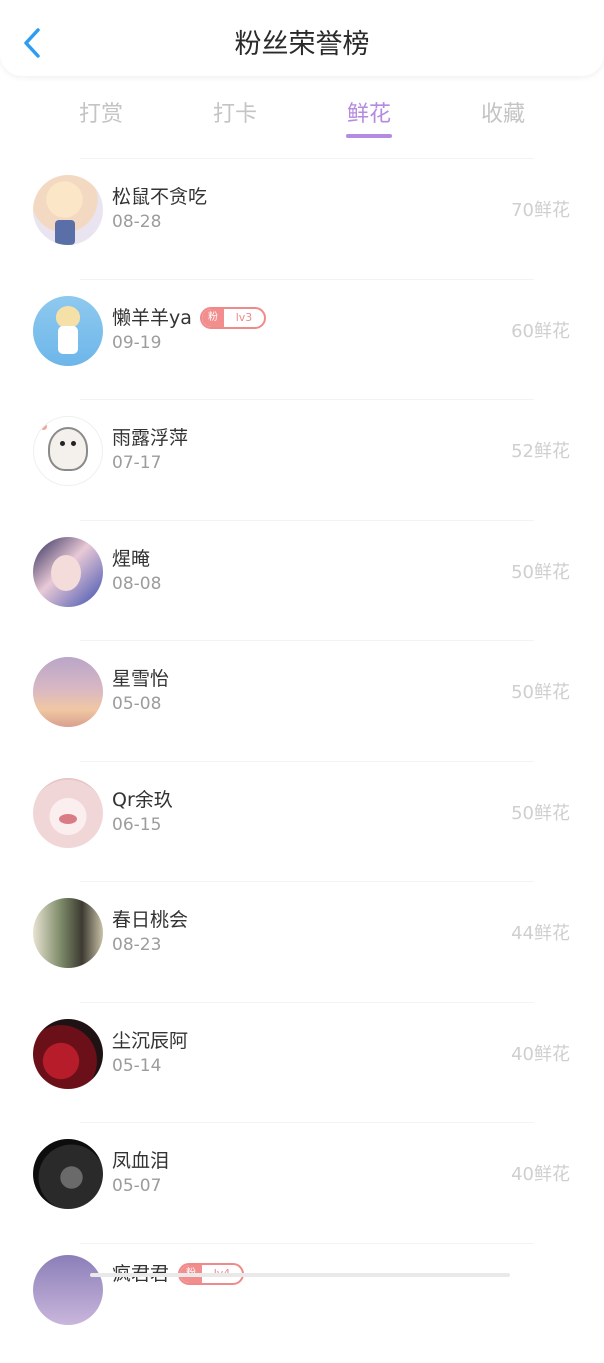 This screenshot has height=1363, width=604. I want to click on top-bar: 粉丝荣誉榜, so click(302, 38).